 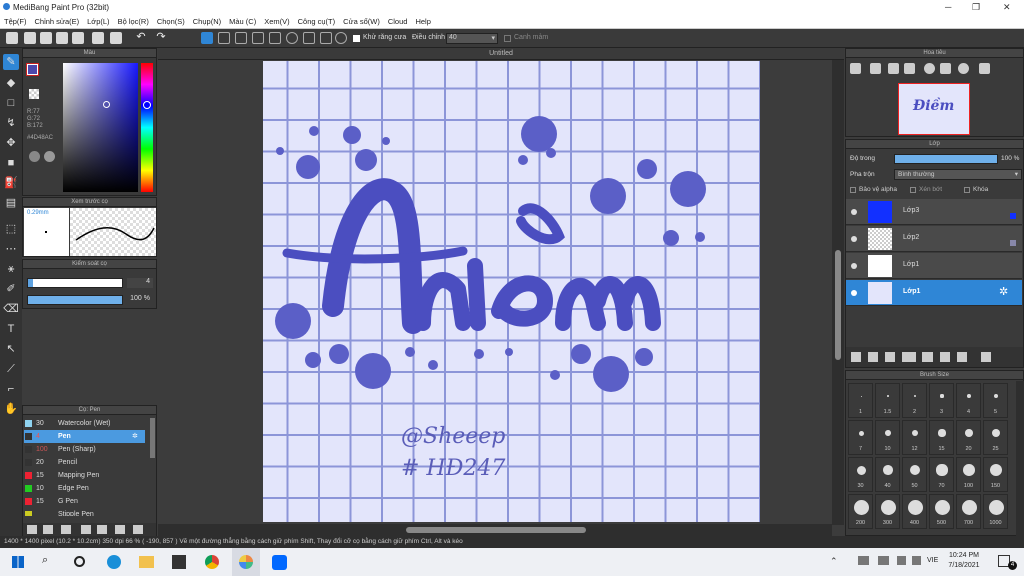 What do you see at coordinates (32, 69) in the screenshot?
I see `primary-color-swatch` at bounding box center [32, 69].